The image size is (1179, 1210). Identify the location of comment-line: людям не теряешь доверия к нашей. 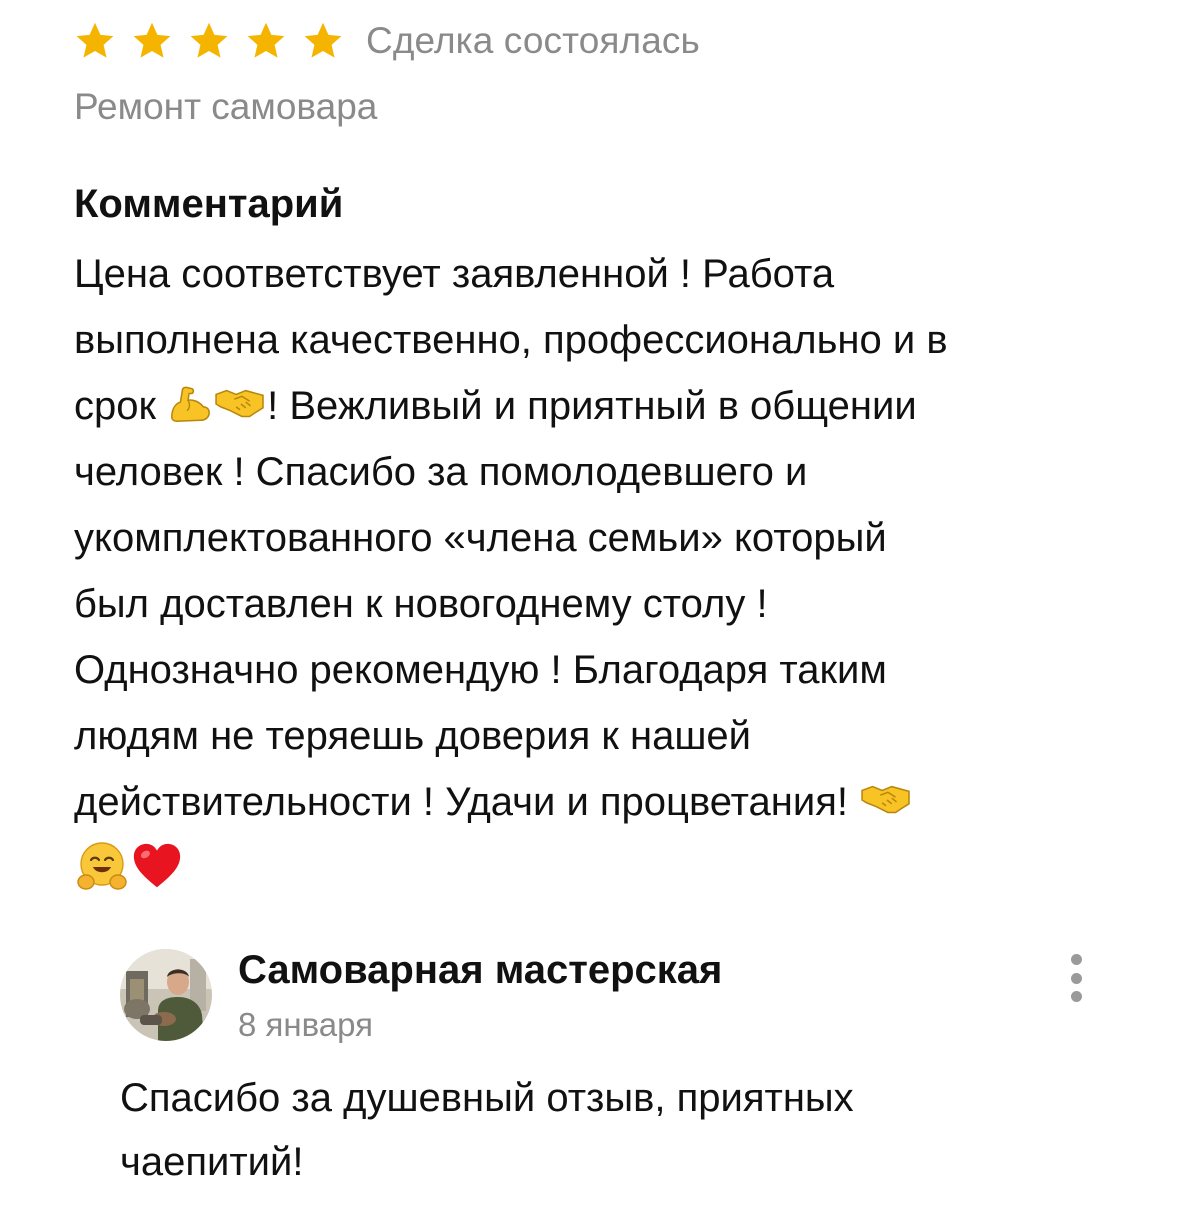
(413, 736).